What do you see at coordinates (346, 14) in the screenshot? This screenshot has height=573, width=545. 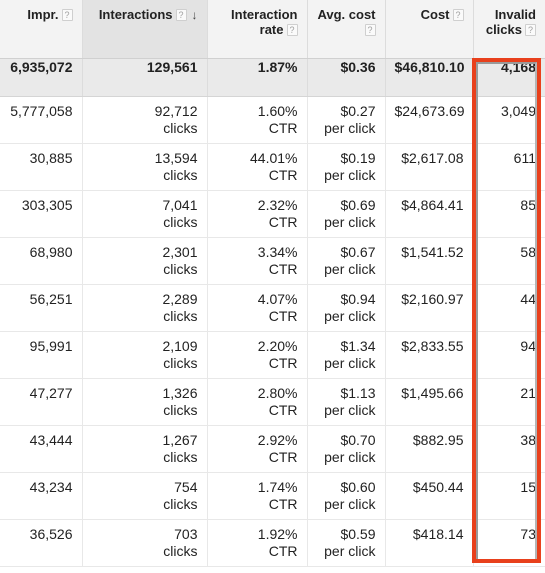 I see `column-header-avg-cost-label: Avg. cost` at bounding box center [346, 14].